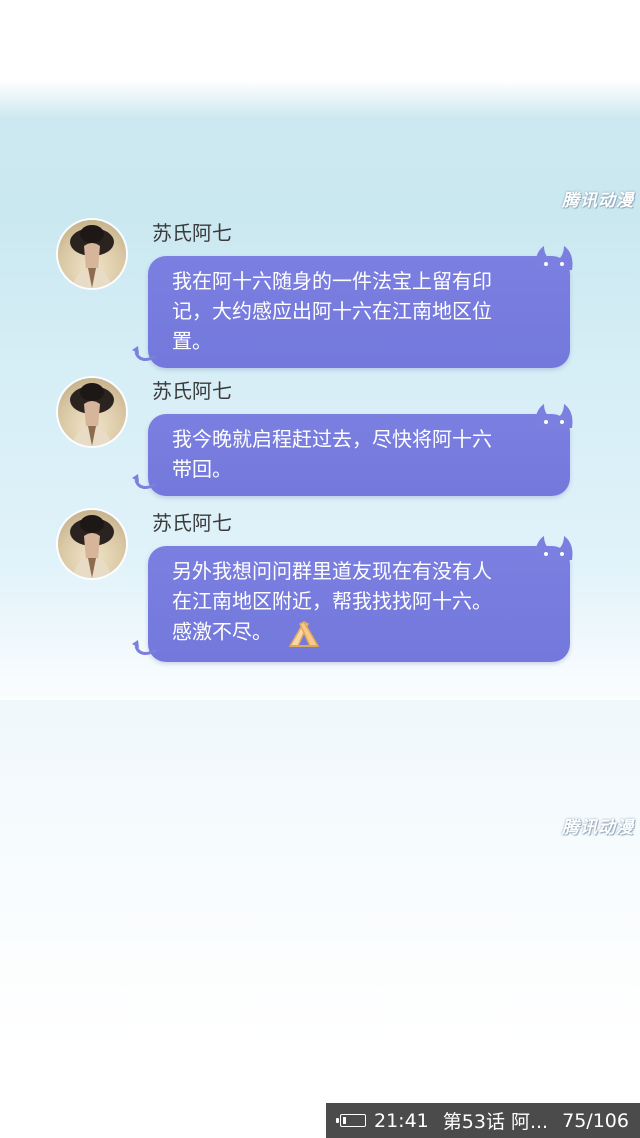 The height and width of the screenshot is (1138, 640). Describe the element at coordinates (598, 201) in the screenshot. I see `watermark-top: 腾讯动漫` at that location.